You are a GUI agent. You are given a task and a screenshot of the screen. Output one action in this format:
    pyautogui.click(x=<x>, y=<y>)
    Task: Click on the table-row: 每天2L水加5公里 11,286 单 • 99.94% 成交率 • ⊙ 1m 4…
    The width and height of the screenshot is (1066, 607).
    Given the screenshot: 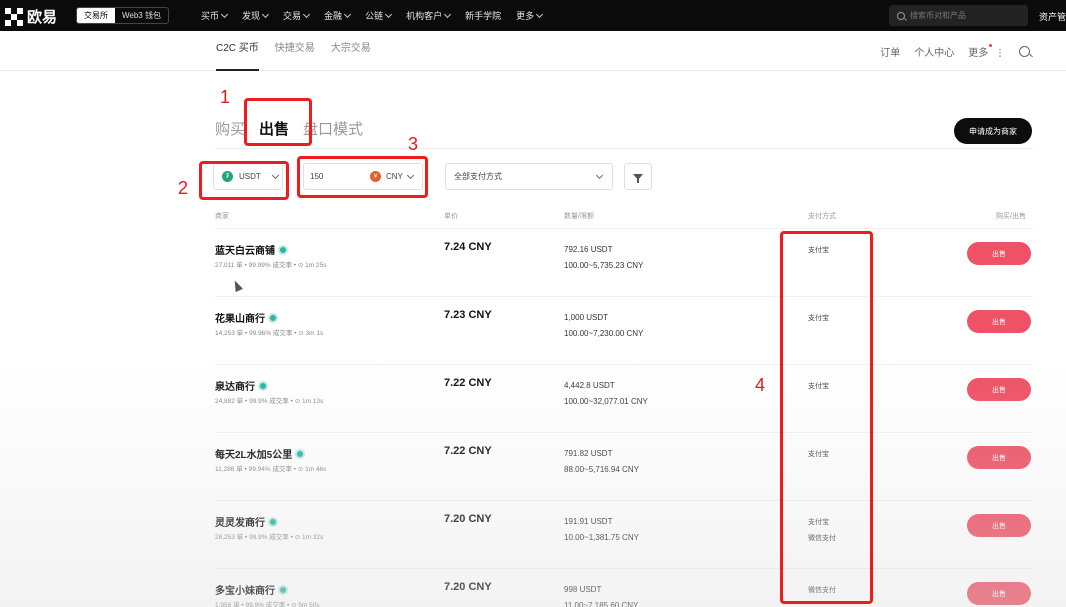 What is the action you would take?
    pyautogui.click(x=624, y=466)
    